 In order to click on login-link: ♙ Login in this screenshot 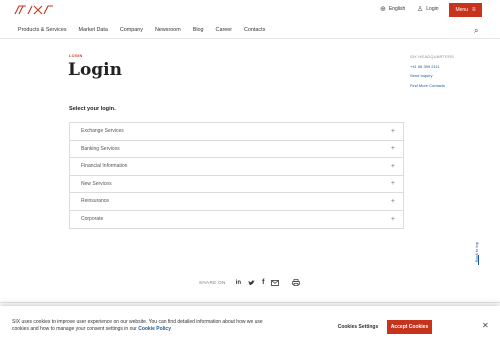, I will do `click(428, 9)`.